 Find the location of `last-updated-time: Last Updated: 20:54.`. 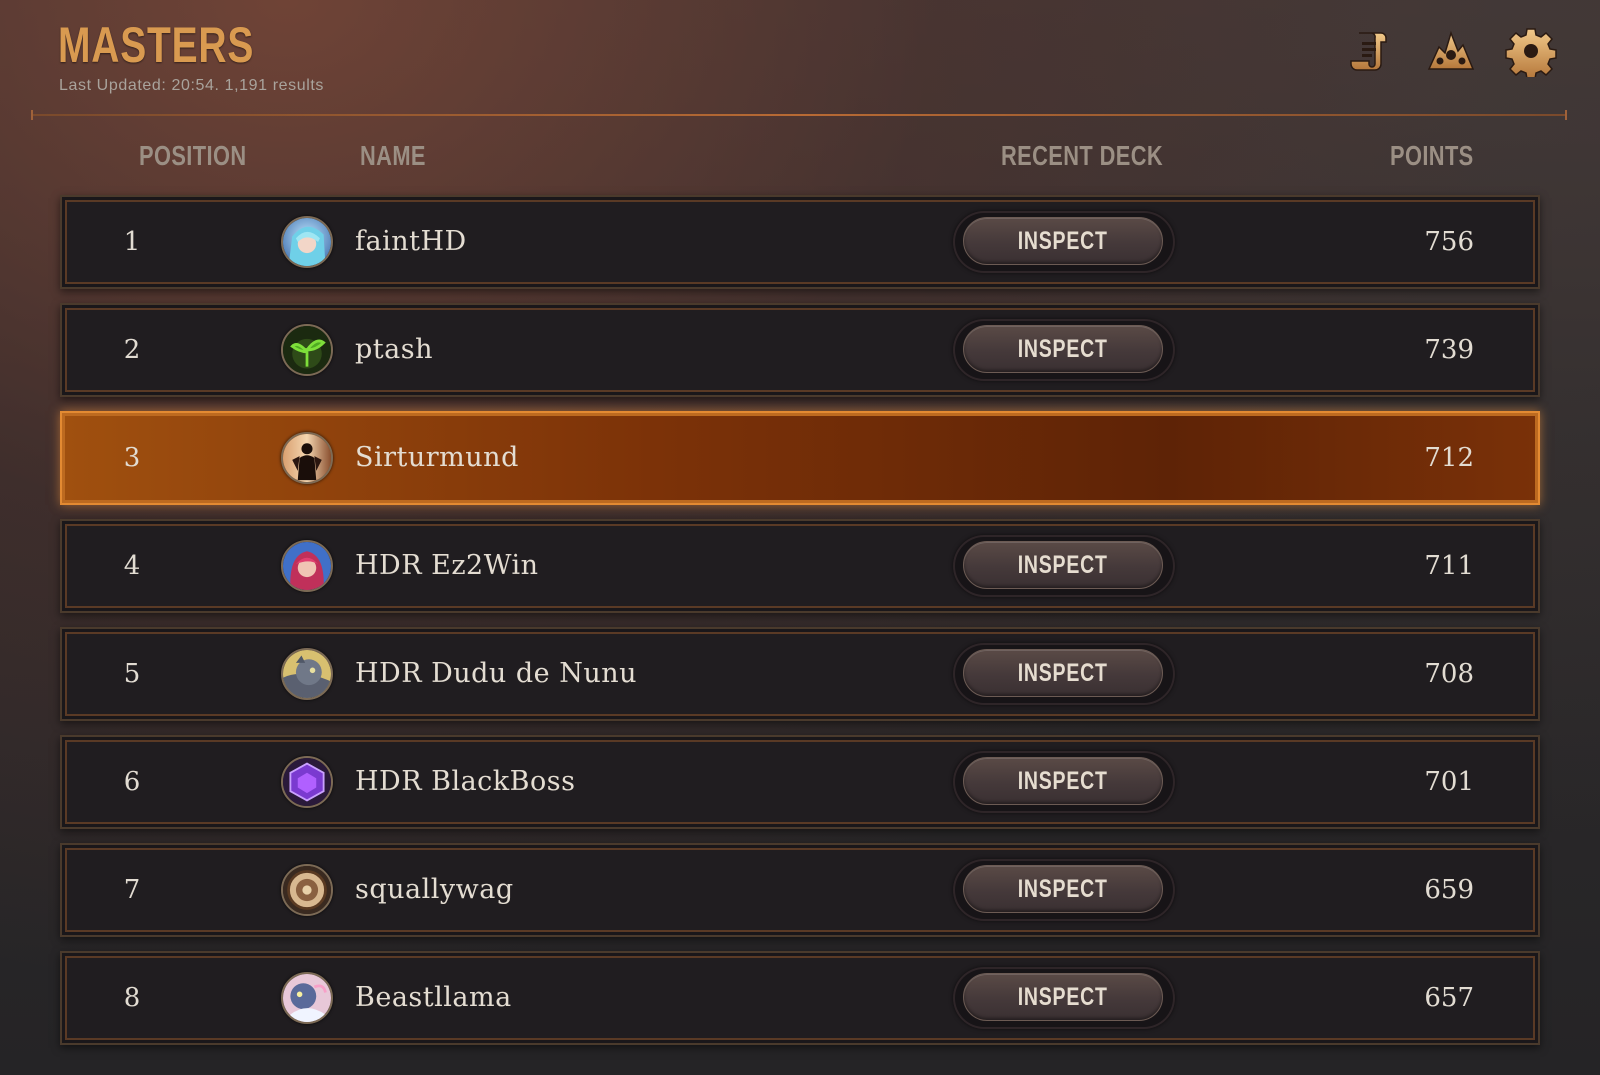

last-updated-time: Last Updated: 20:54. is located at coordinates (139, 85).